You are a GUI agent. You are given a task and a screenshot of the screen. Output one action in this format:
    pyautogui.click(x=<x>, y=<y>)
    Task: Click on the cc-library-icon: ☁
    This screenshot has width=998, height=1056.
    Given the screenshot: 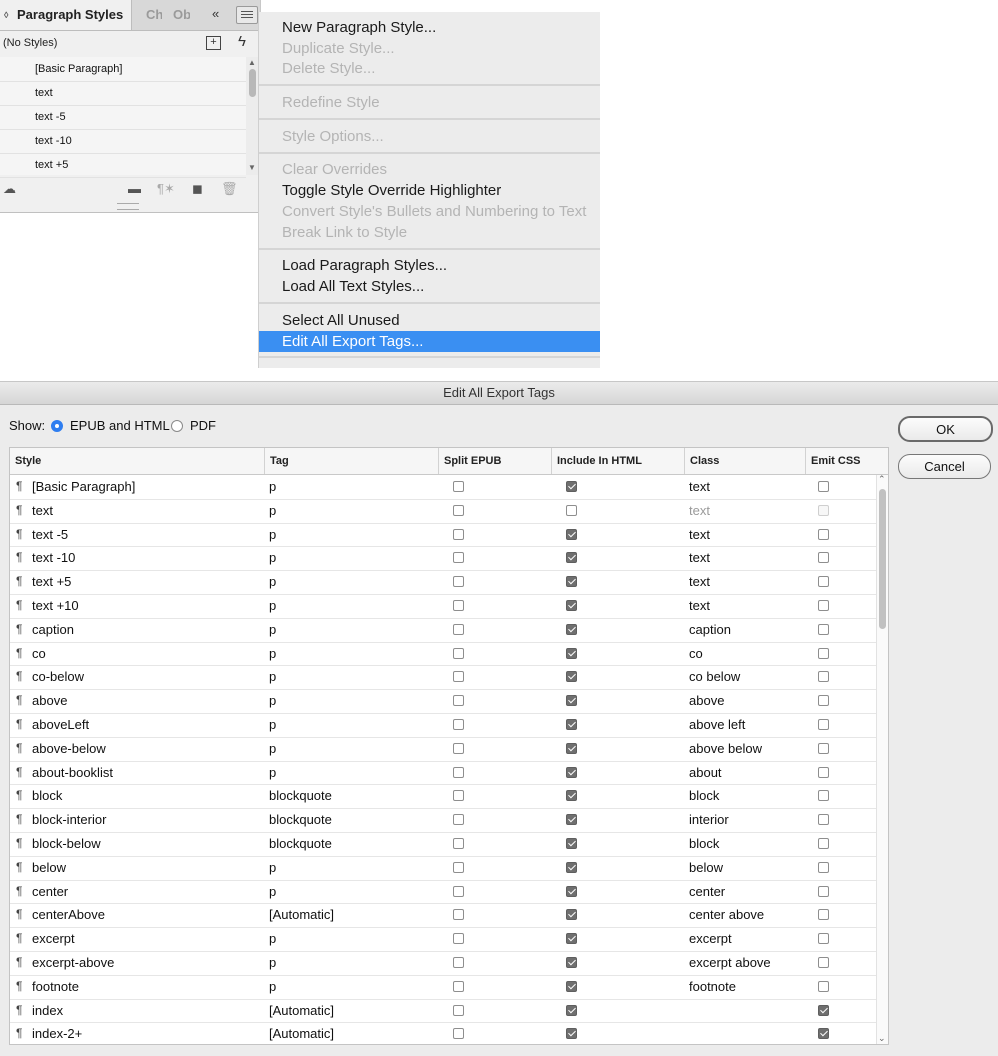 What is the action you would take?
    pyautogui.click(x=9, y=189)
    